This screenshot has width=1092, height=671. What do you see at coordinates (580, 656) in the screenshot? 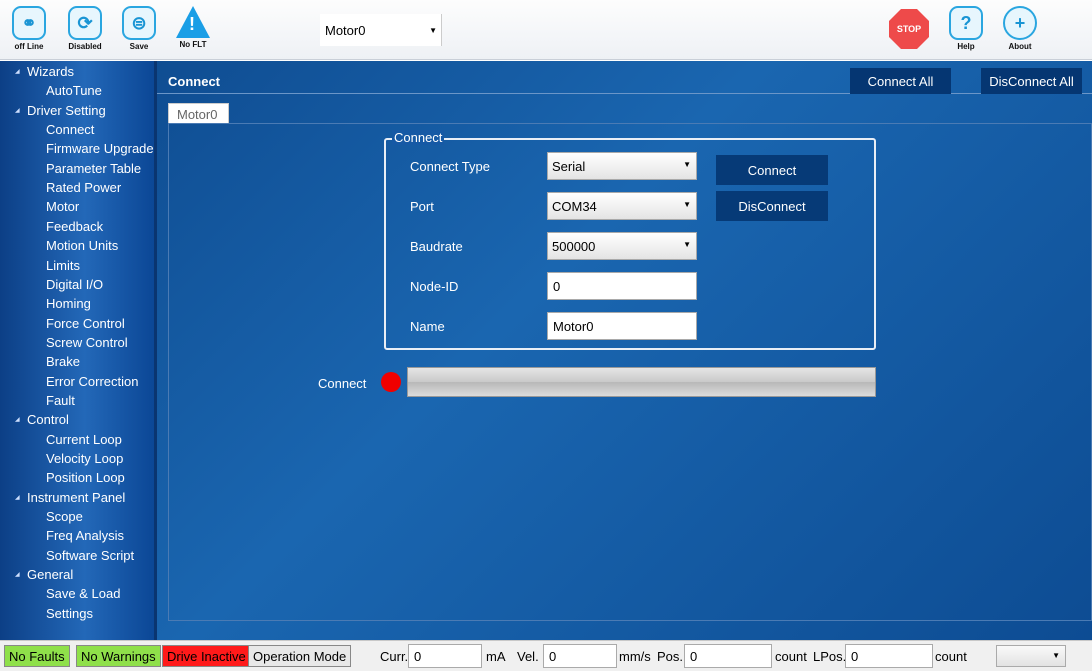
I see `velocity-field` at bounding box center [580, 656].